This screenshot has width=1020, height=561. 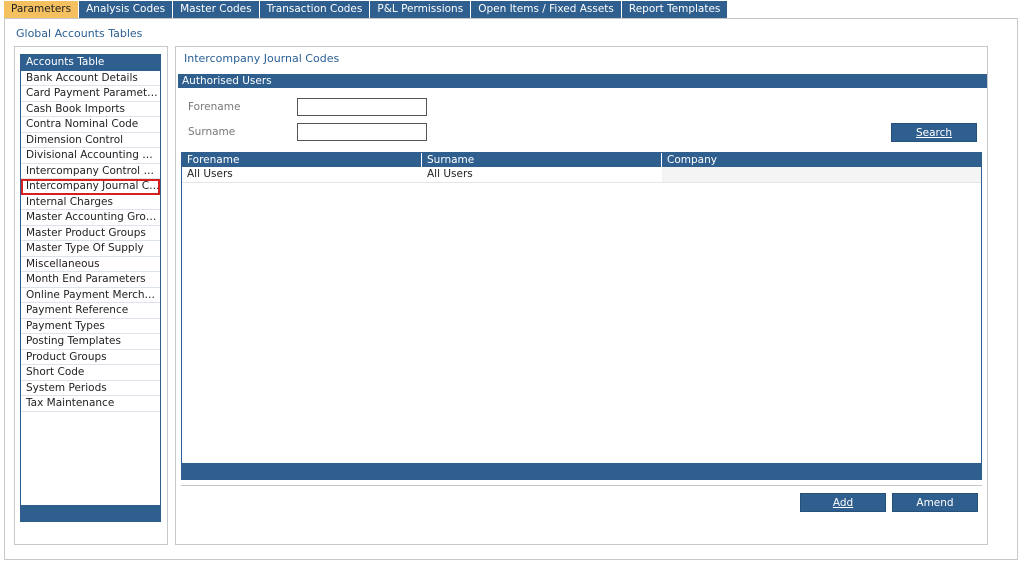 I want to click on forename-input, so click(x=362, y=107).